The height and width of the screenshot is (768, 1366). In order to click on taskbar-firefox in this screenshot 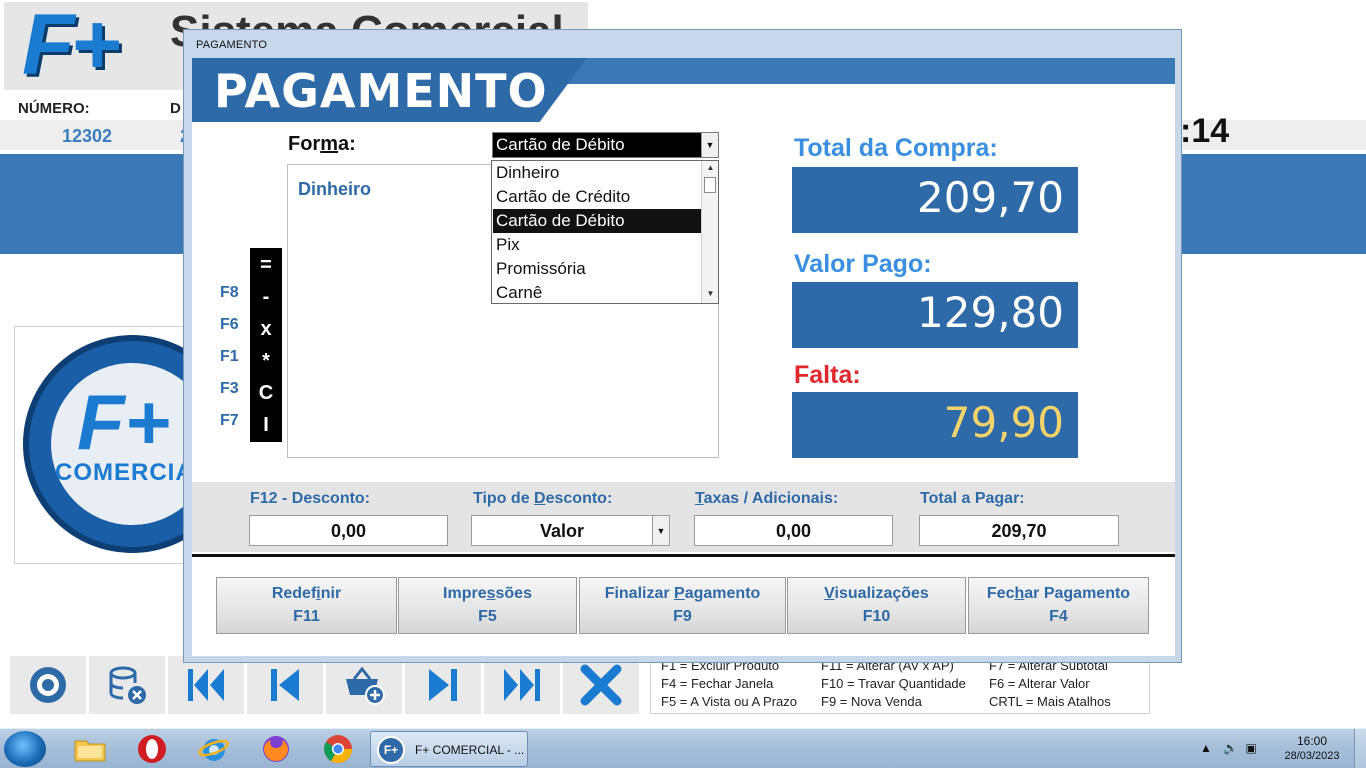, I will do `click(276, 749)`.